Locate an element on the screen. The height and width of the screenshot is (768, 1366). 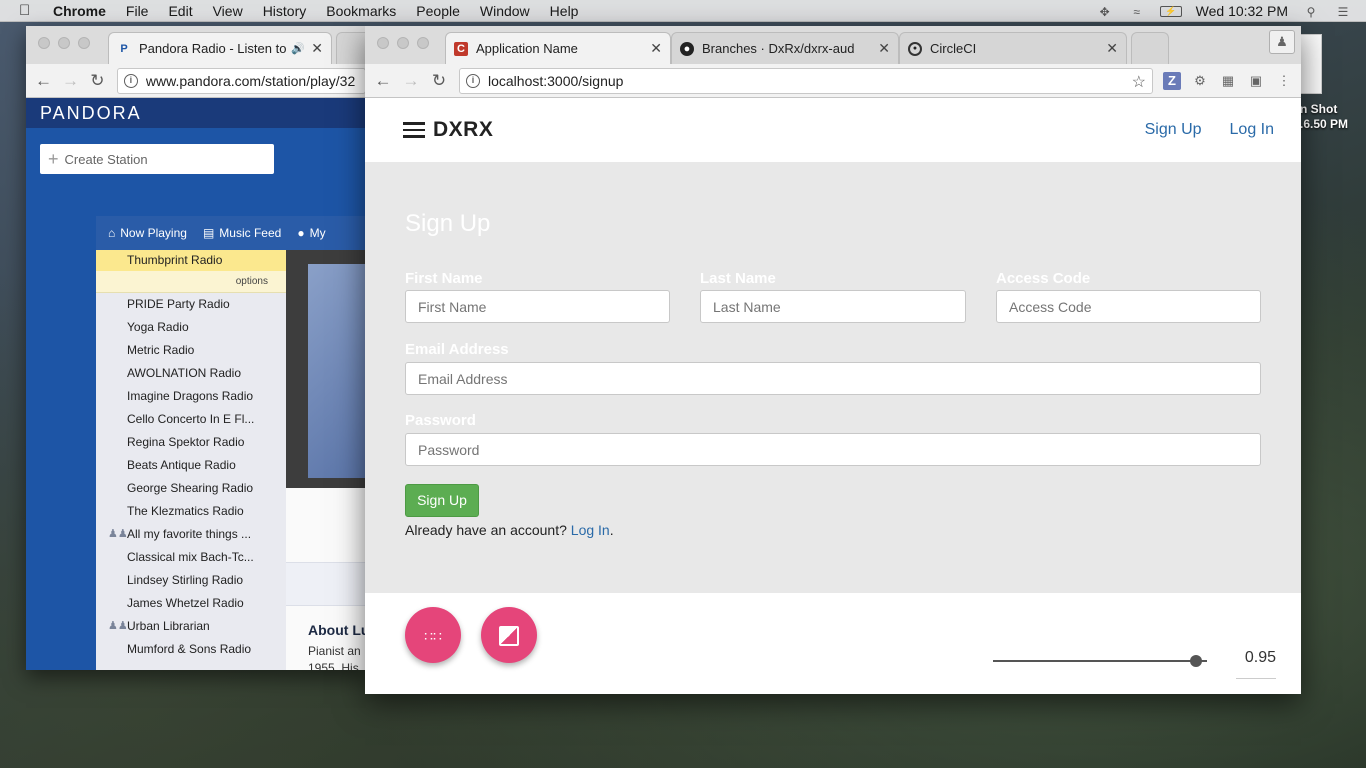
pandora-header: PANDORA is located at coordinates (196, 113).